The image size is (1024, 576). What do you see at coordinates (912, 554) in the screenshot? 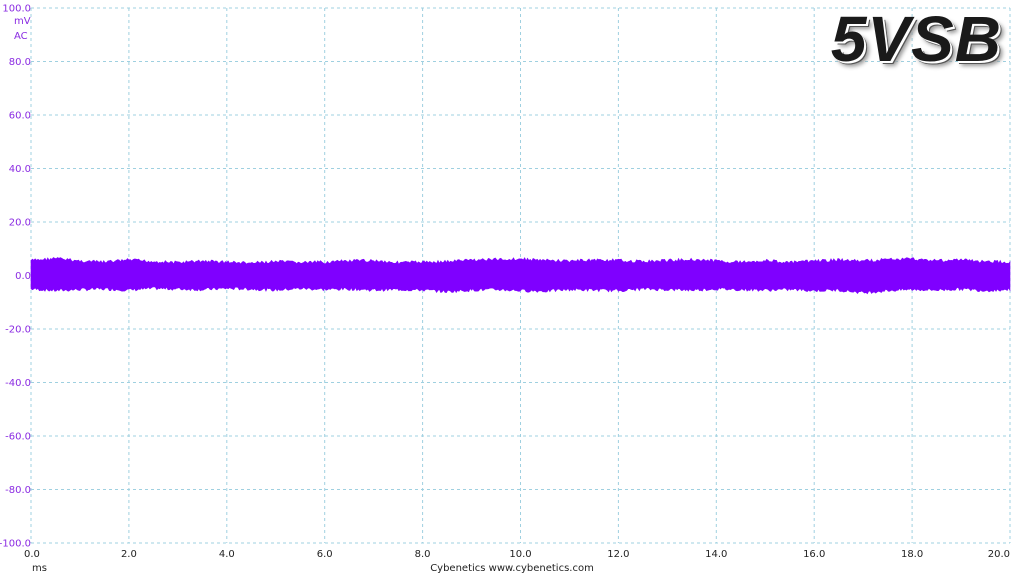
I see `x-tick-label: 18.0` at bounding box center [912, 554].